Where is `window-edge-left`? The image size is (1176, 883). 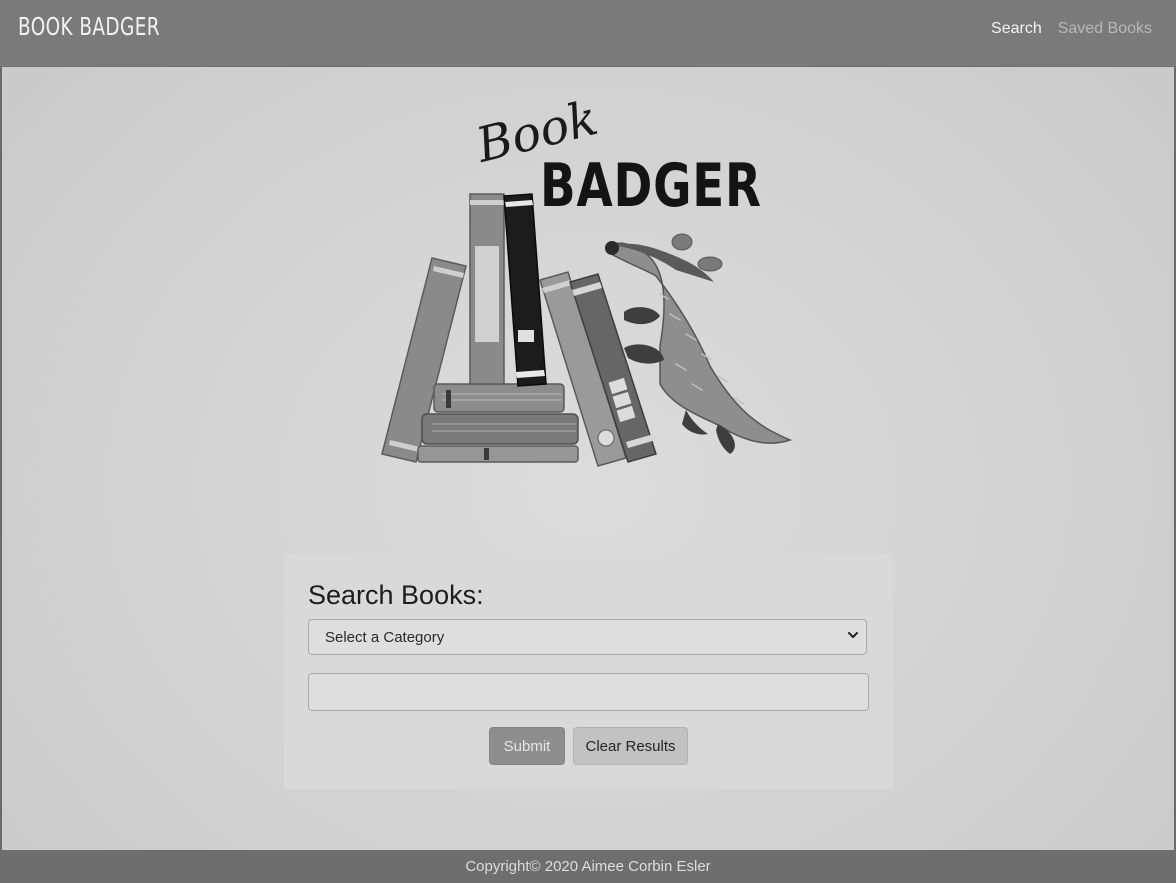 window-edge-left is located at coordinates (1, 441).